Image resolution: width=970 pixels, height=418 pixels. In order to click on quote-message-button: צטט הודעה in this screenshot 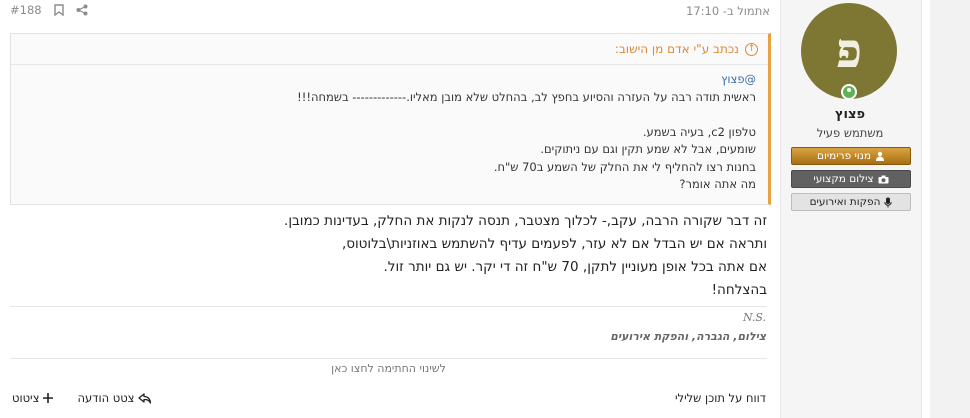, I will do `click(114, 398)`.